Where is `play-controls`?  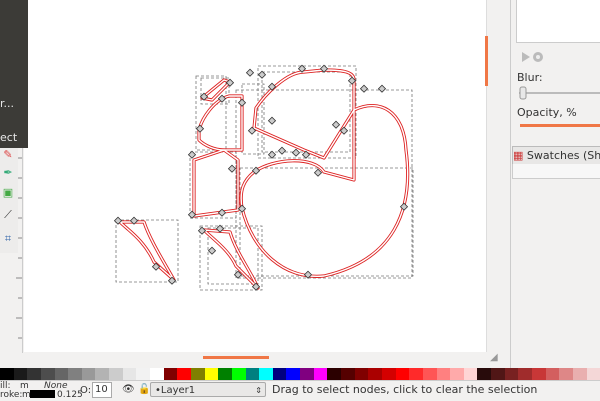
play-controls is located at coordinates (538, 57).